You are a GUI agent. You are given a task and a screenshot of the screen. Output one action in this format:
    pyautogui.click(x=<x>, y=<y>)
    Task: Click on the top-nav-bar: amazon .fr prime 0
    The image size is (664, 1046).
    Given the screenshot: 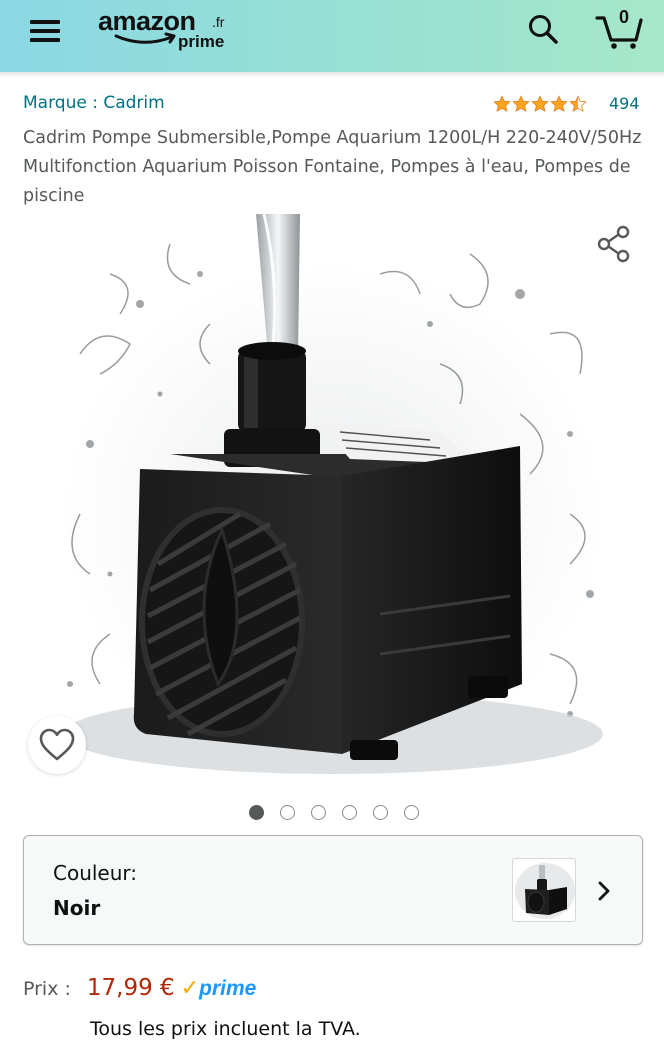 What is the action you would take?
    pyautogui.click(x=332, y=36)
    